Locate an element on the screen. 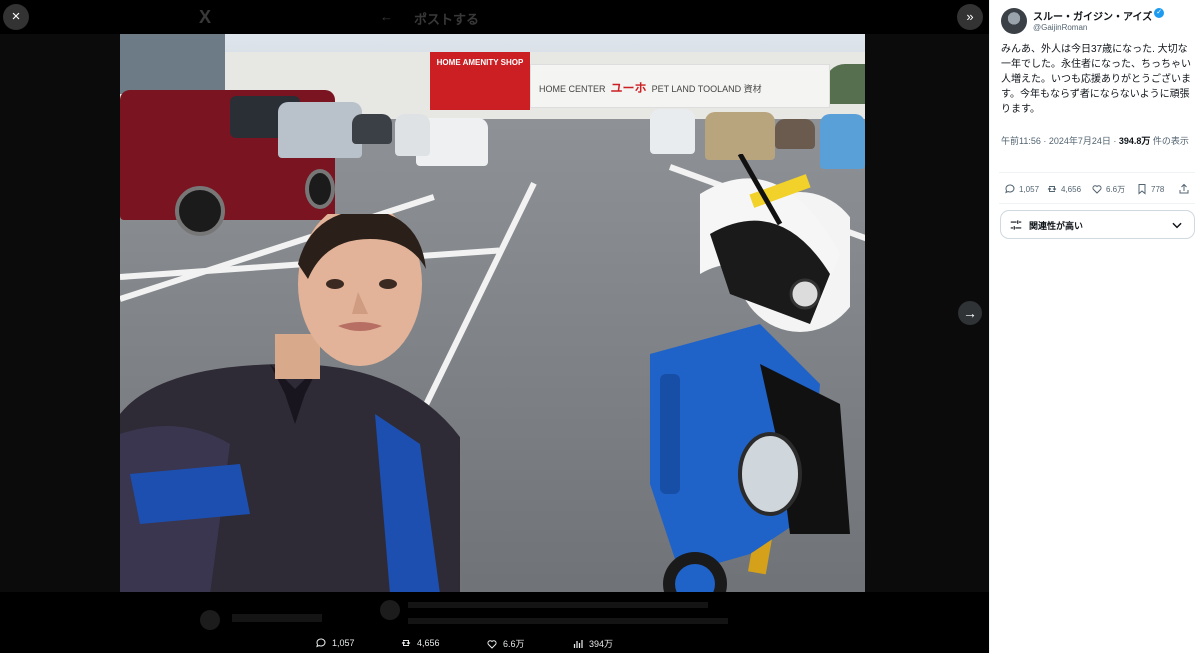  share-icon is located at coordinates (1184, 188).